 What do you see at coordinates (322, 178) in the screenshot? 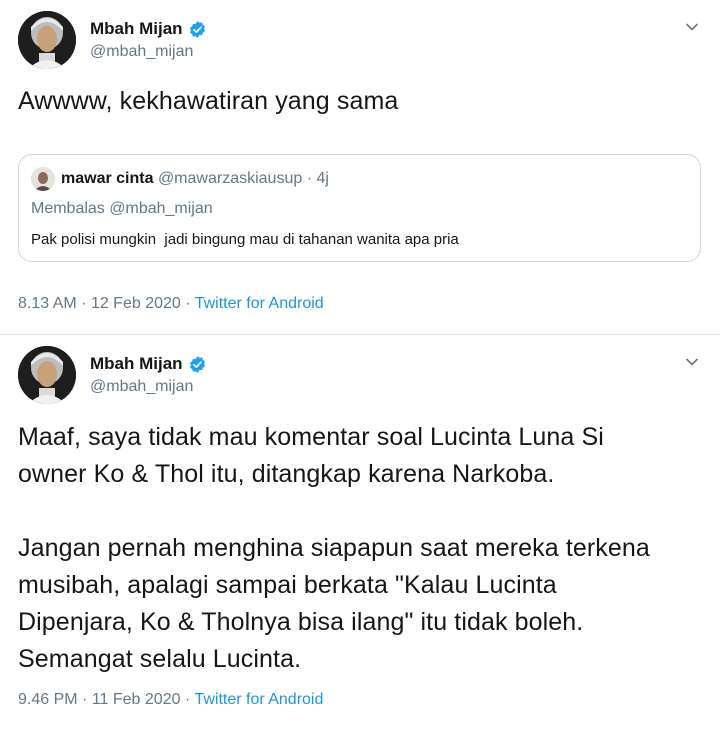
I see `quoted-age: 4j` at bounding box center [322, 178].